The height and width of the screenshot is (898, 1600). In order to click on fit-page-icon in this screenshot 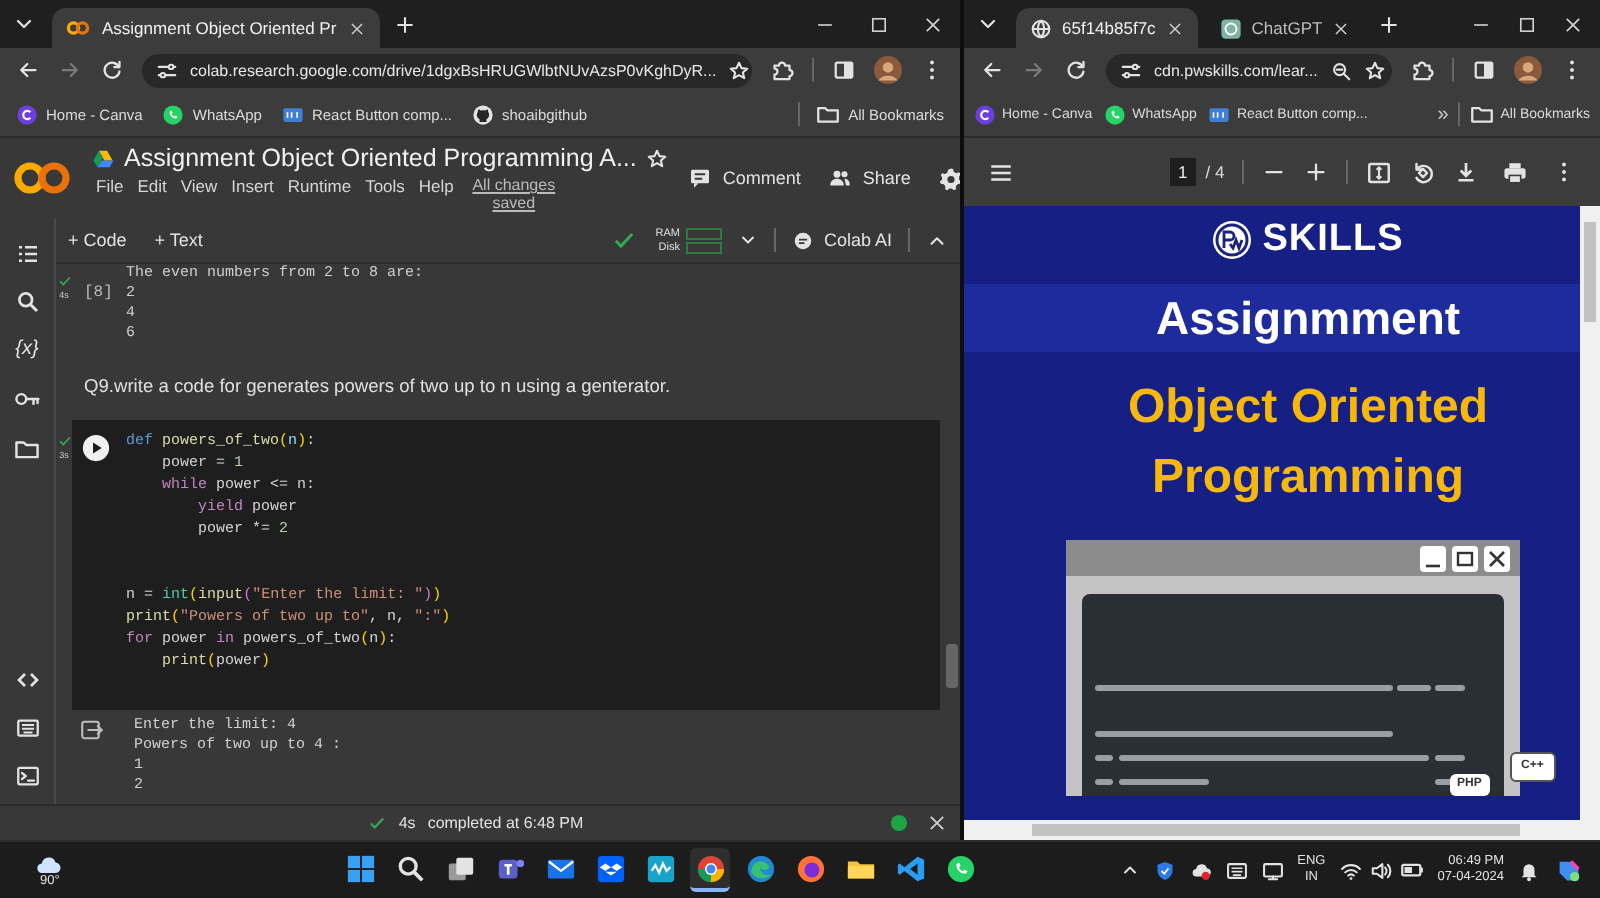, I will do `click(1379, 172)`.